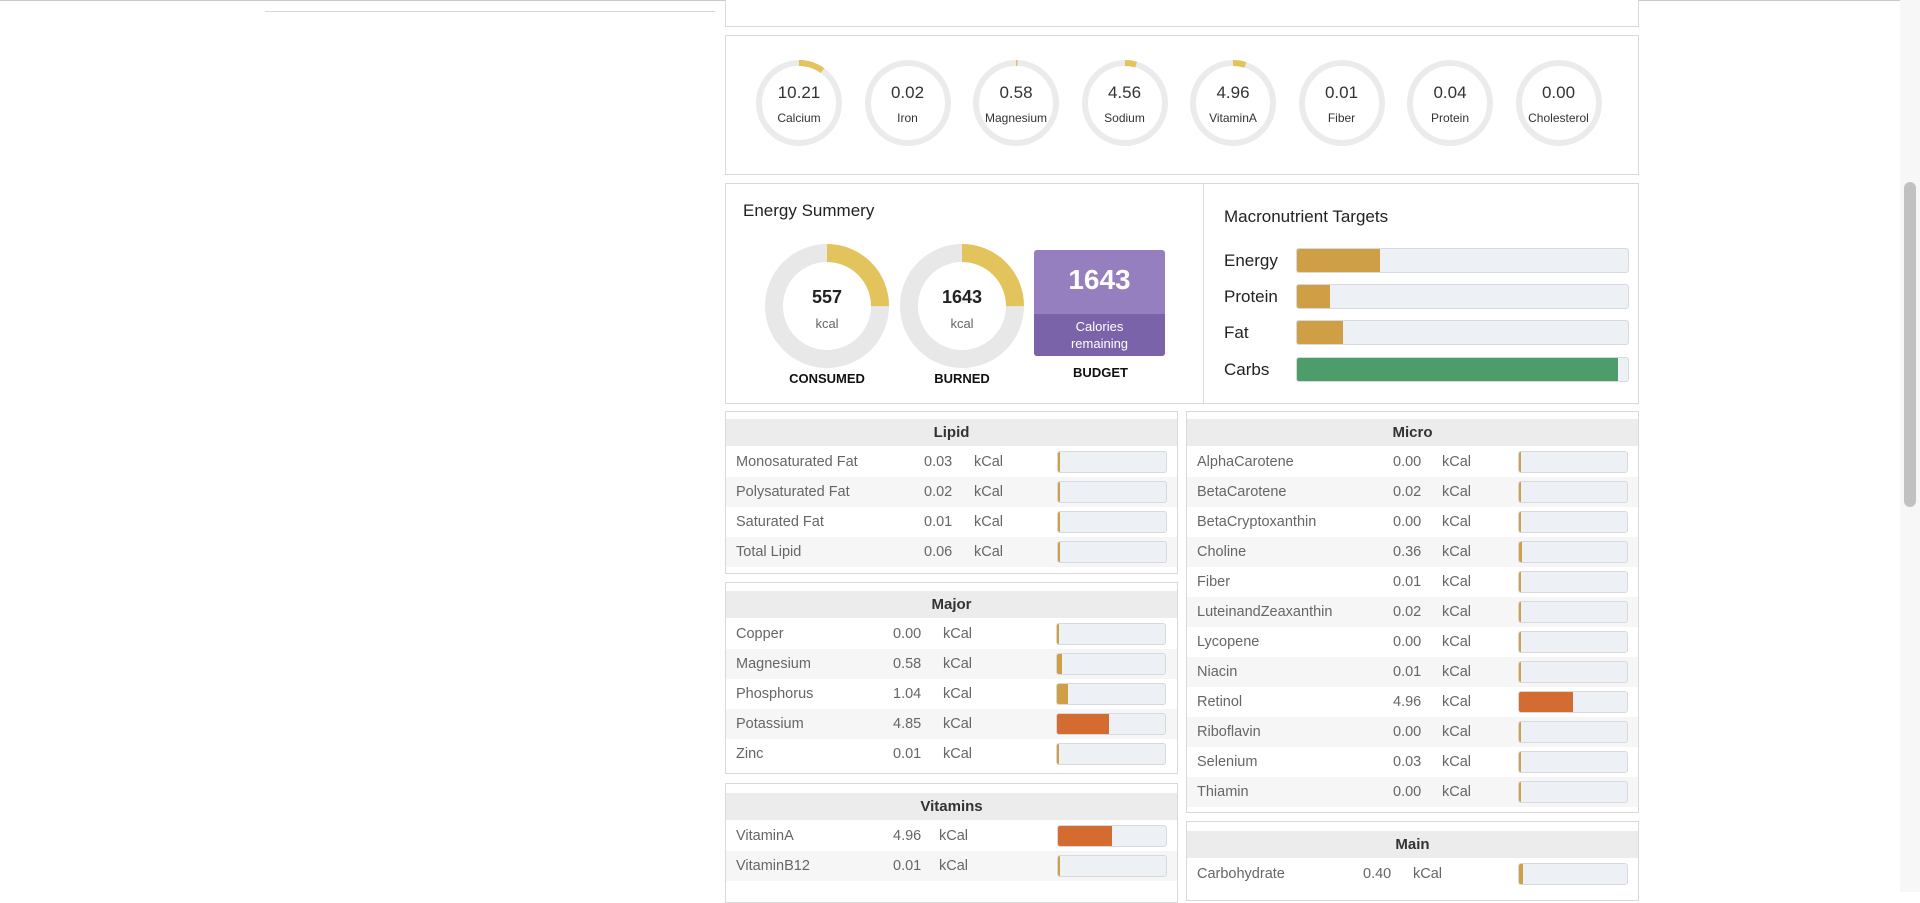 The height and width of the screenshot is (903, 1920). What do you see at coordinates (1558, 118) in the screenshot?
I see `nutrient-ring-label: Cholesterol` at bounding box center [1558, 118].